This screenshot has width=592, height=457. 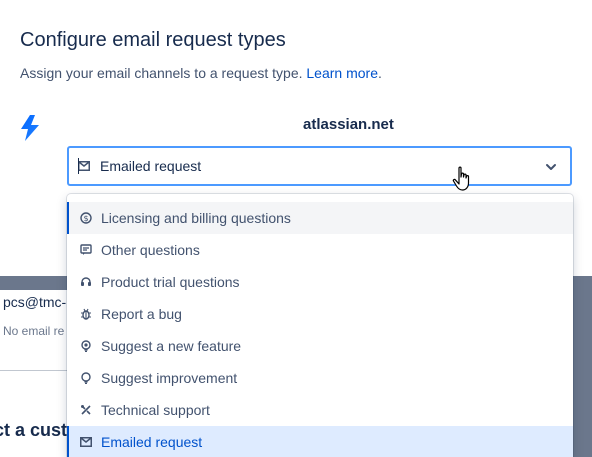 I want to click on lightbulb-filled-icon, so click(x=86, y=346).